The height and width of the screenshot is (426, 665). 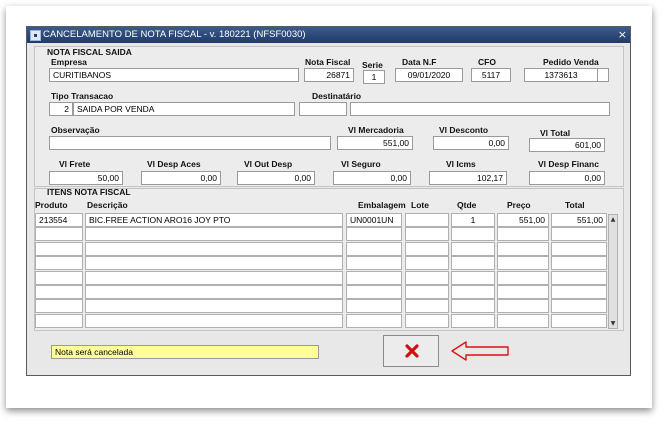 What do you see at coordinates (613, 271) in the screenshot?
I see `items-scrollbar: ▲ ▼` at bounding box center [613, 271].